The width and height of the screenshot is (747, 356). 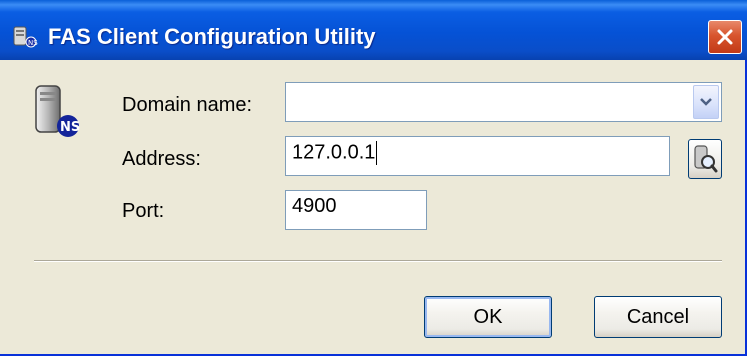 I want to click on text-caret, so click(x=377, y=153).